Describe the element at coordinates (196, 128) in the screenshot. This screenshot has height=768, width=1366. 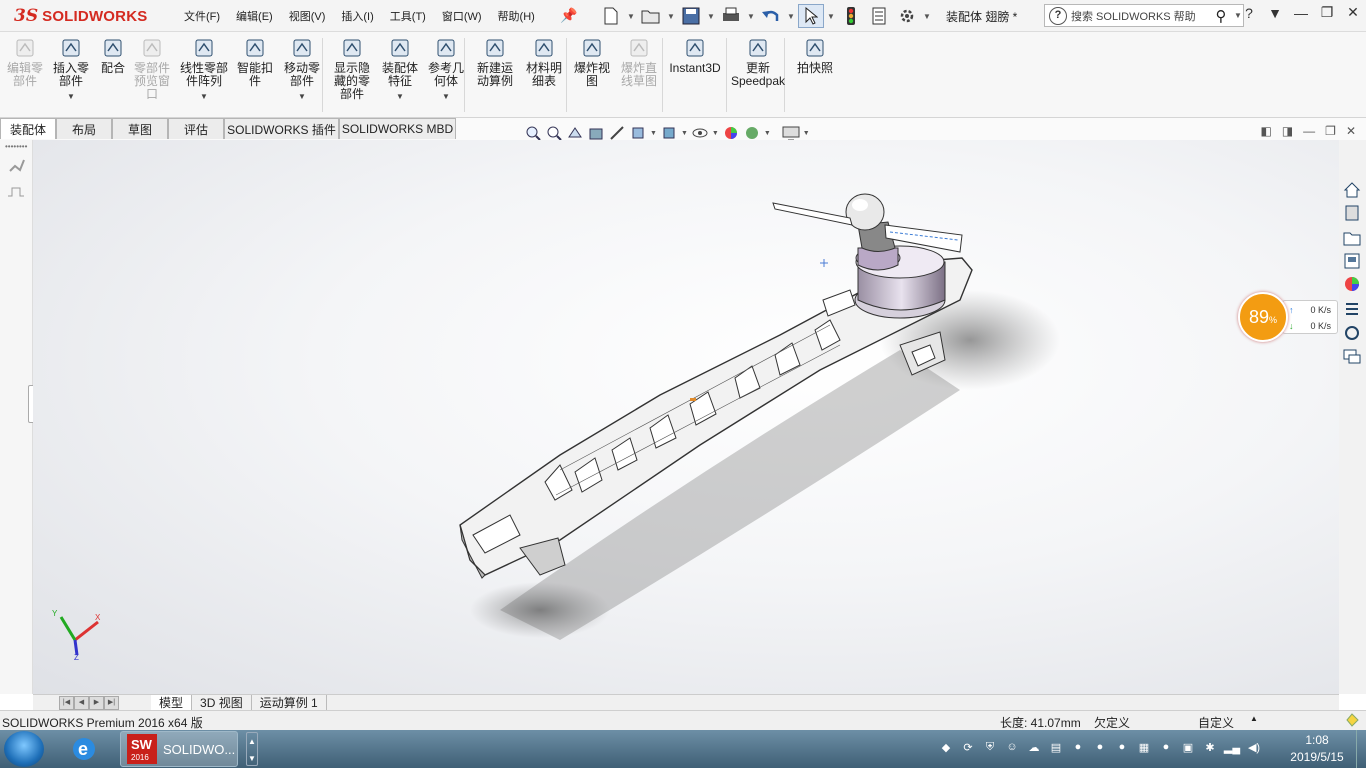
I see `tab-evaluate: 评估` at that location.